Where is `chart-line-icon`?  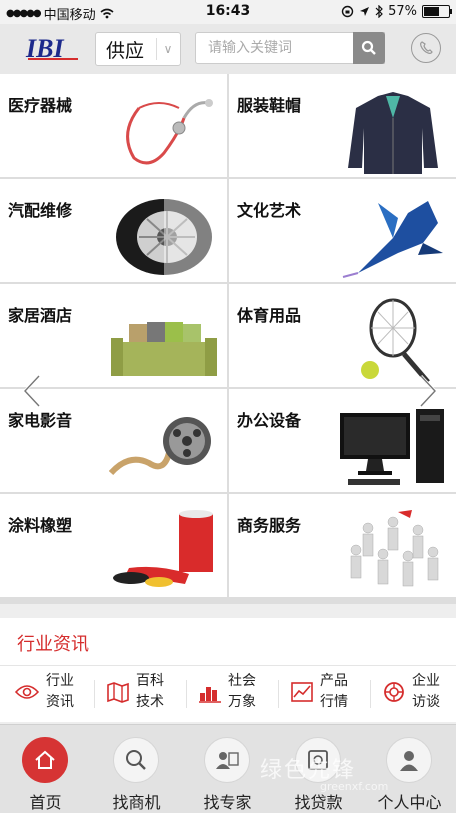
chart-line-icon is located at coordinates (302, 692).